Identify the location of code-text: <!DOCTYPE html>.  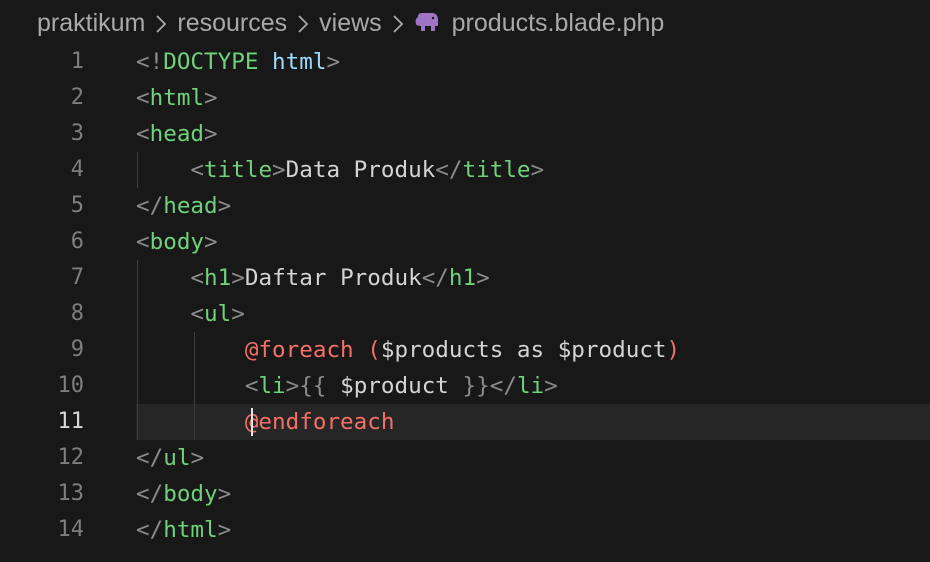
(238, 62).